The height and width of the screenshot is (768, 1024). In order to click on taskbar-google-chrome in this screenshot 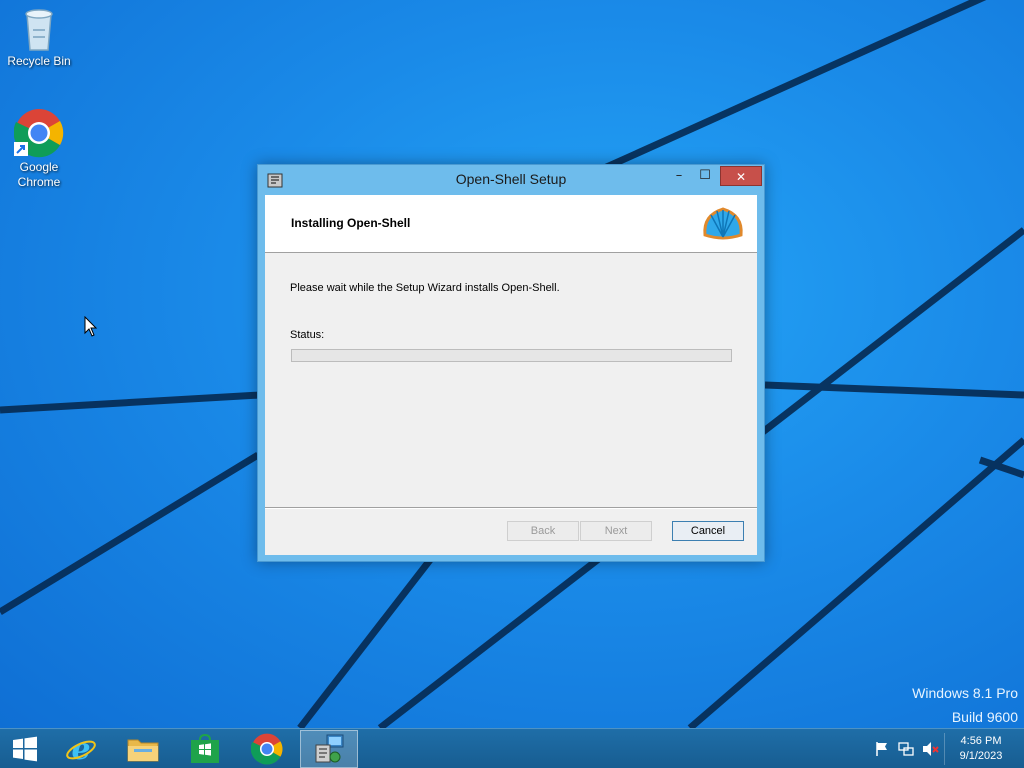, I will do `click(267, 749)`.